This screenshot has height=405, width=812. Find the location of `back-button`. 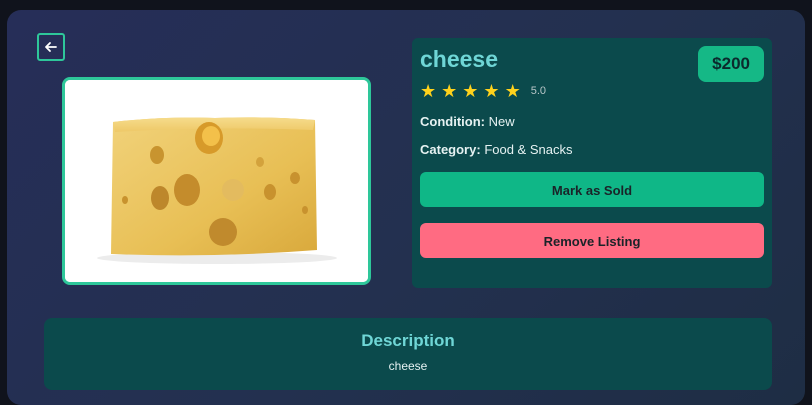

back-button is located at coordinates (51, 47).